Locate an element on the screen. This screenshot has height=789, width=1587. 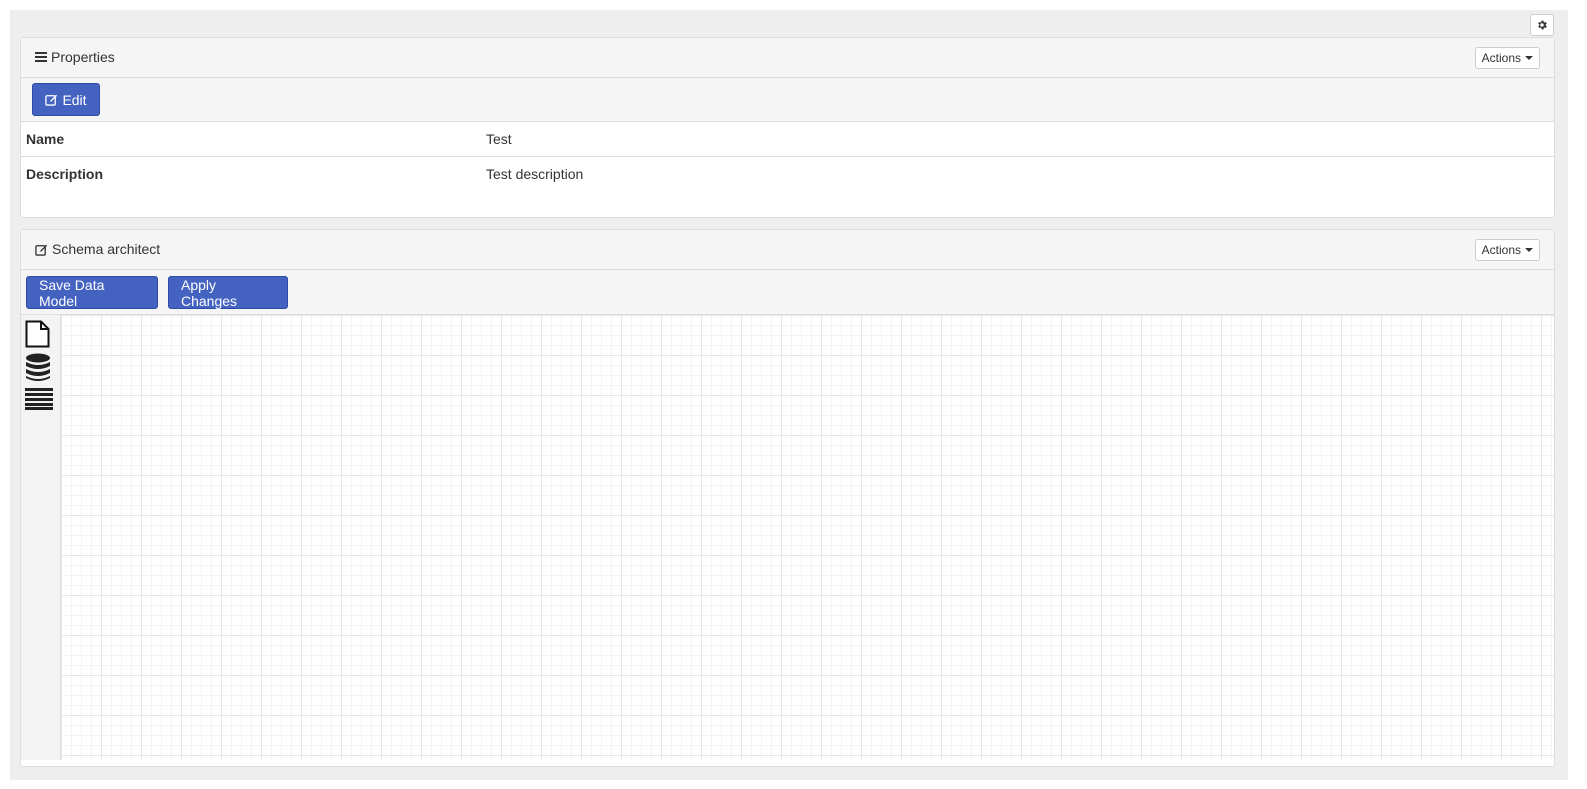
database-icon is located at coordinates (38, 368).